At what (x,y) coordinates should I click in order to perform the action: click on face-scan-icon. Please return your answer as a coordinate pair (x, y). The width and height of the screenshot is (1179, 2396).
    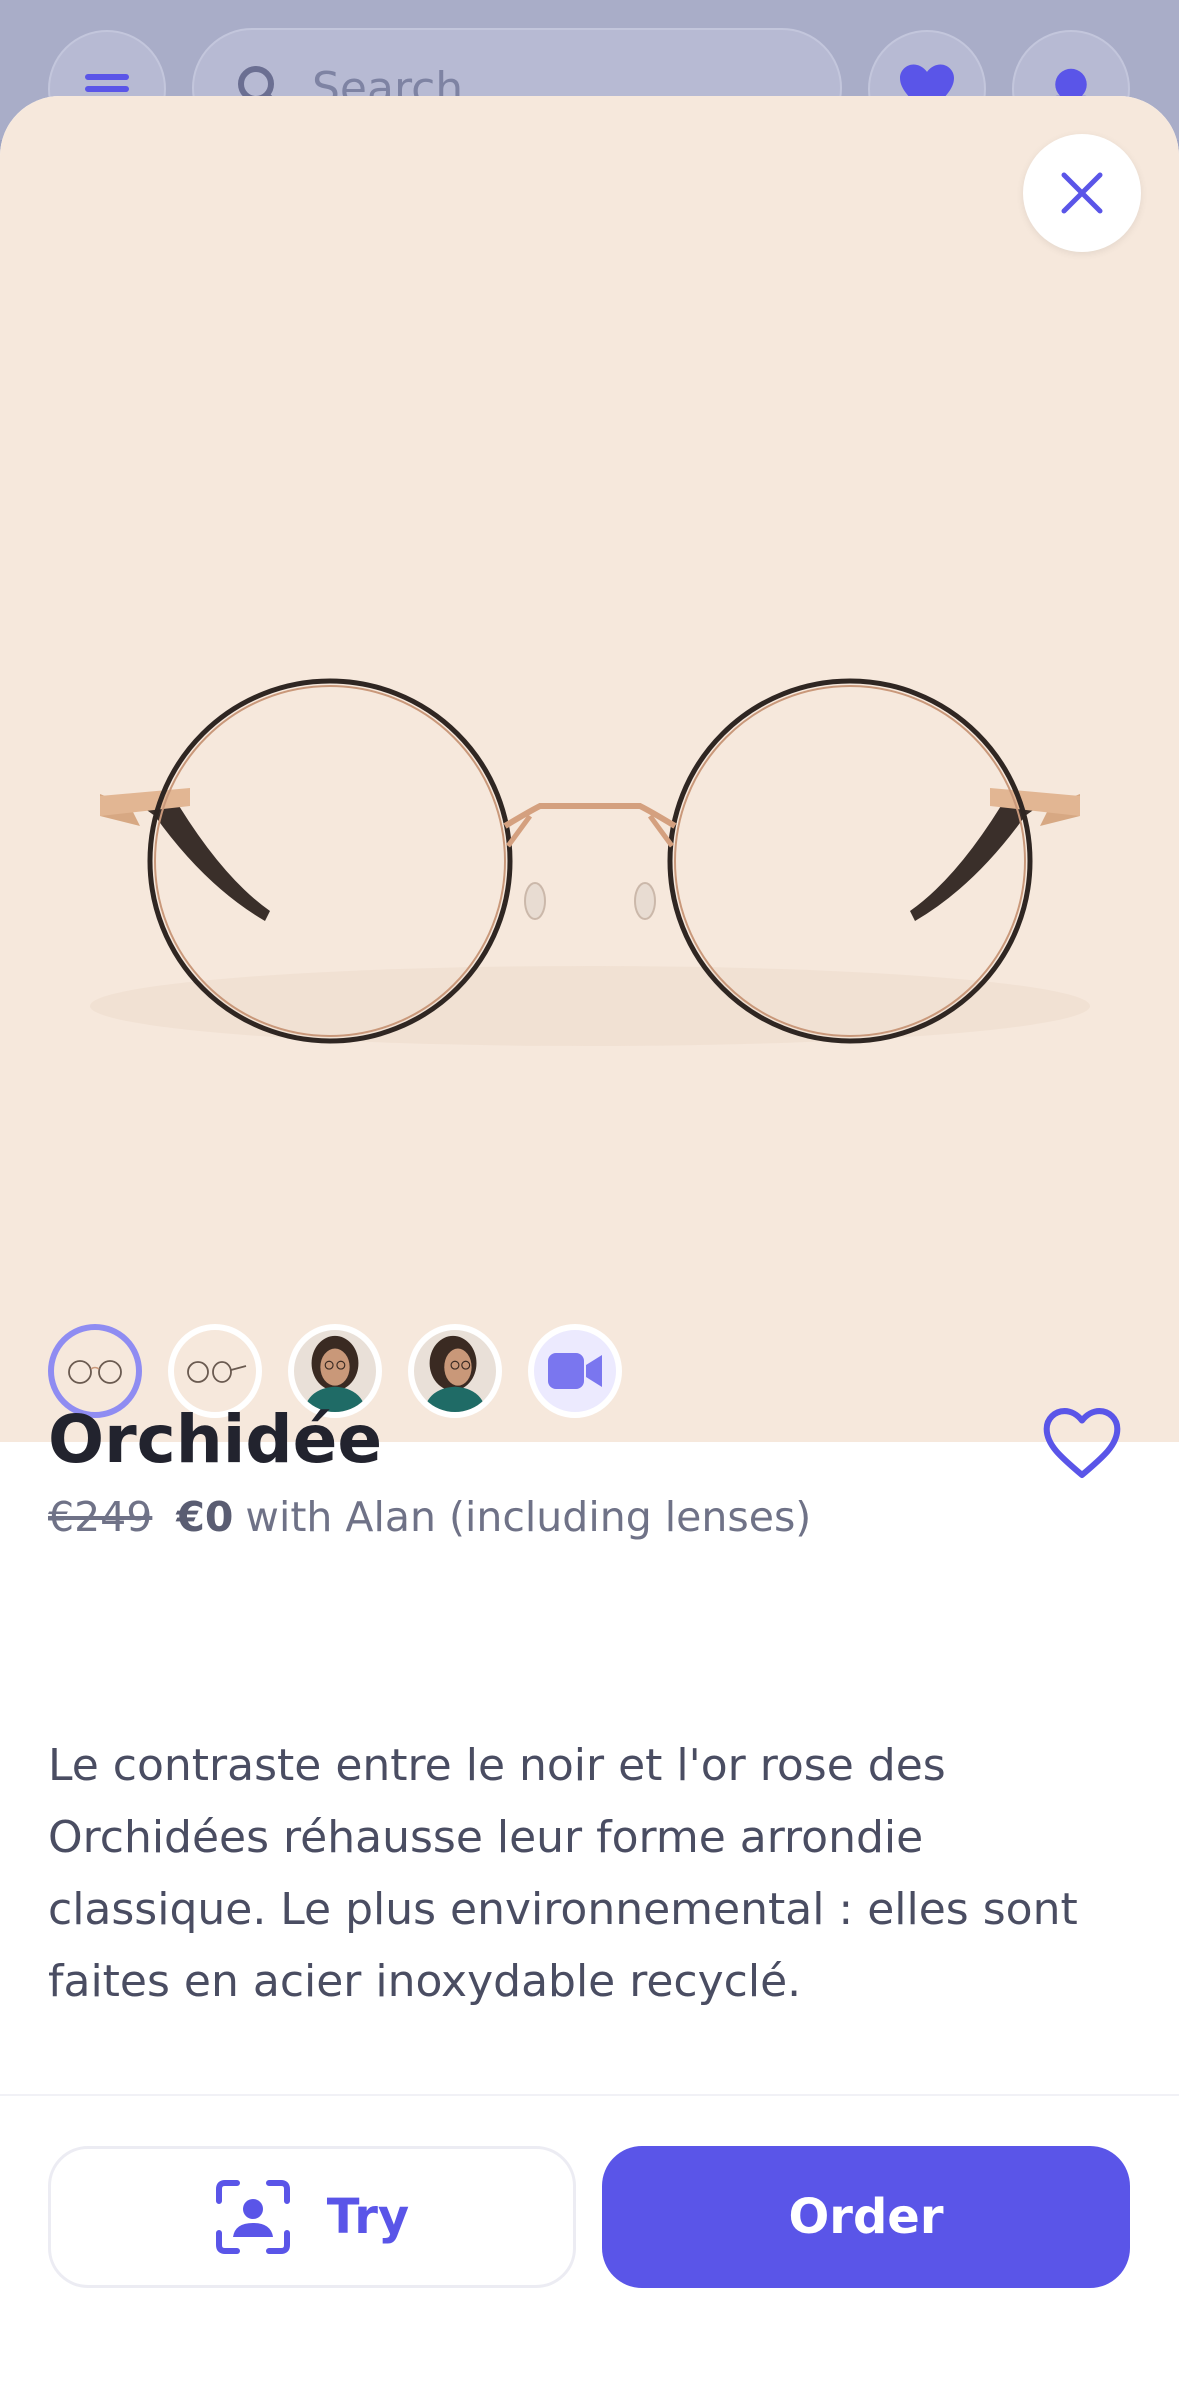
    Looking at the image, I should click on (252, 2217).